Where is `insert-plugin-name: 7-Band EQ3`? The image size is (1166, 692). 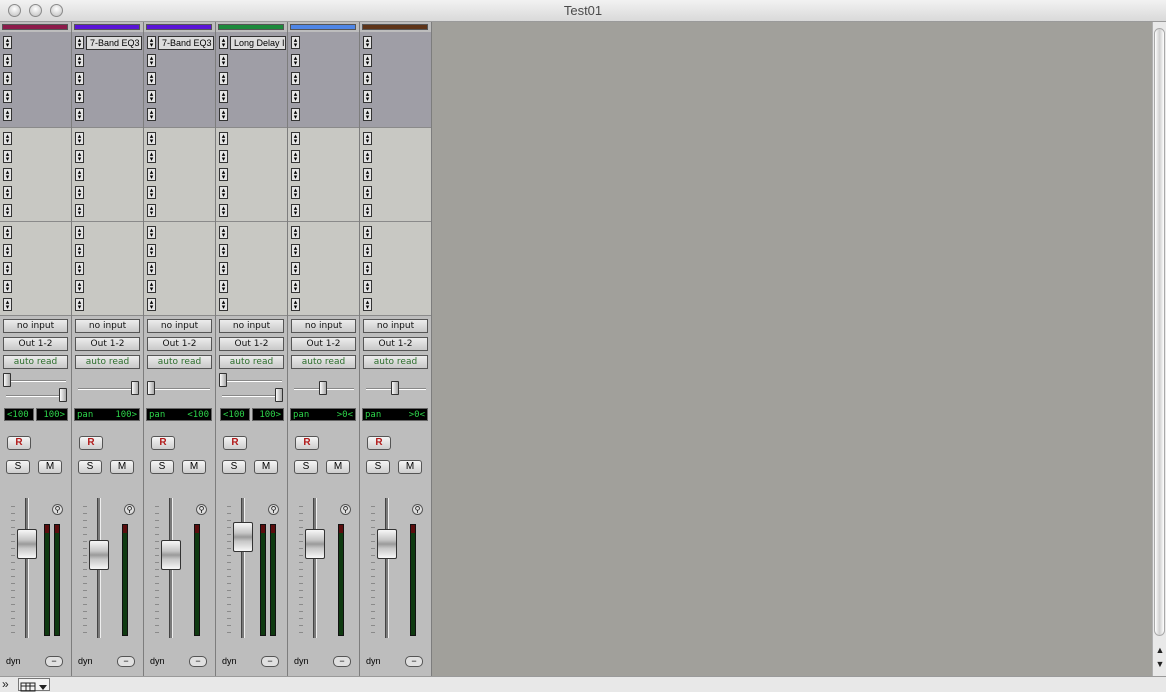 insert-plugin-name: 7-Band EQ3 is located at coordinates (186, 43).